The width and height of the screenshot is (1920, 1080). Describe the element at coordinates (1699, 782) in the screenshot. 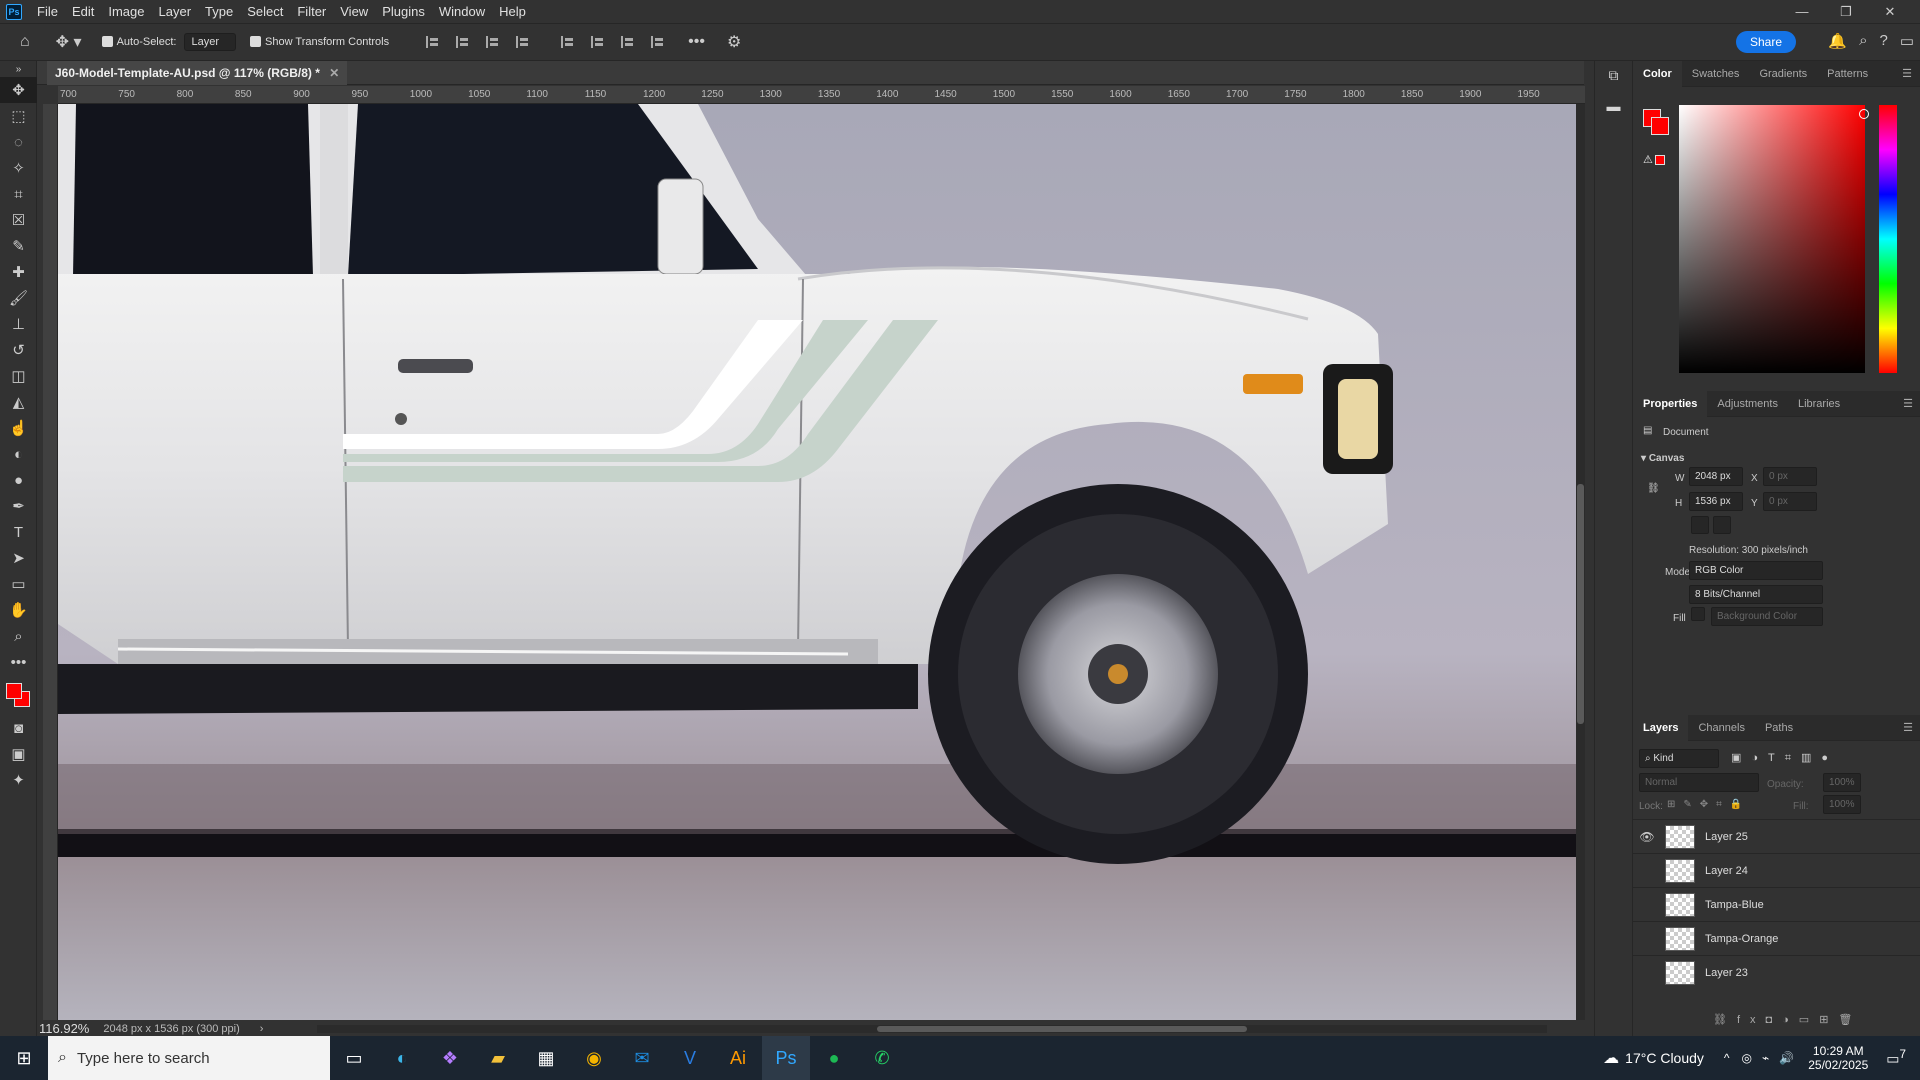

I see `blend-mode-dropdown: Normal` at that location.